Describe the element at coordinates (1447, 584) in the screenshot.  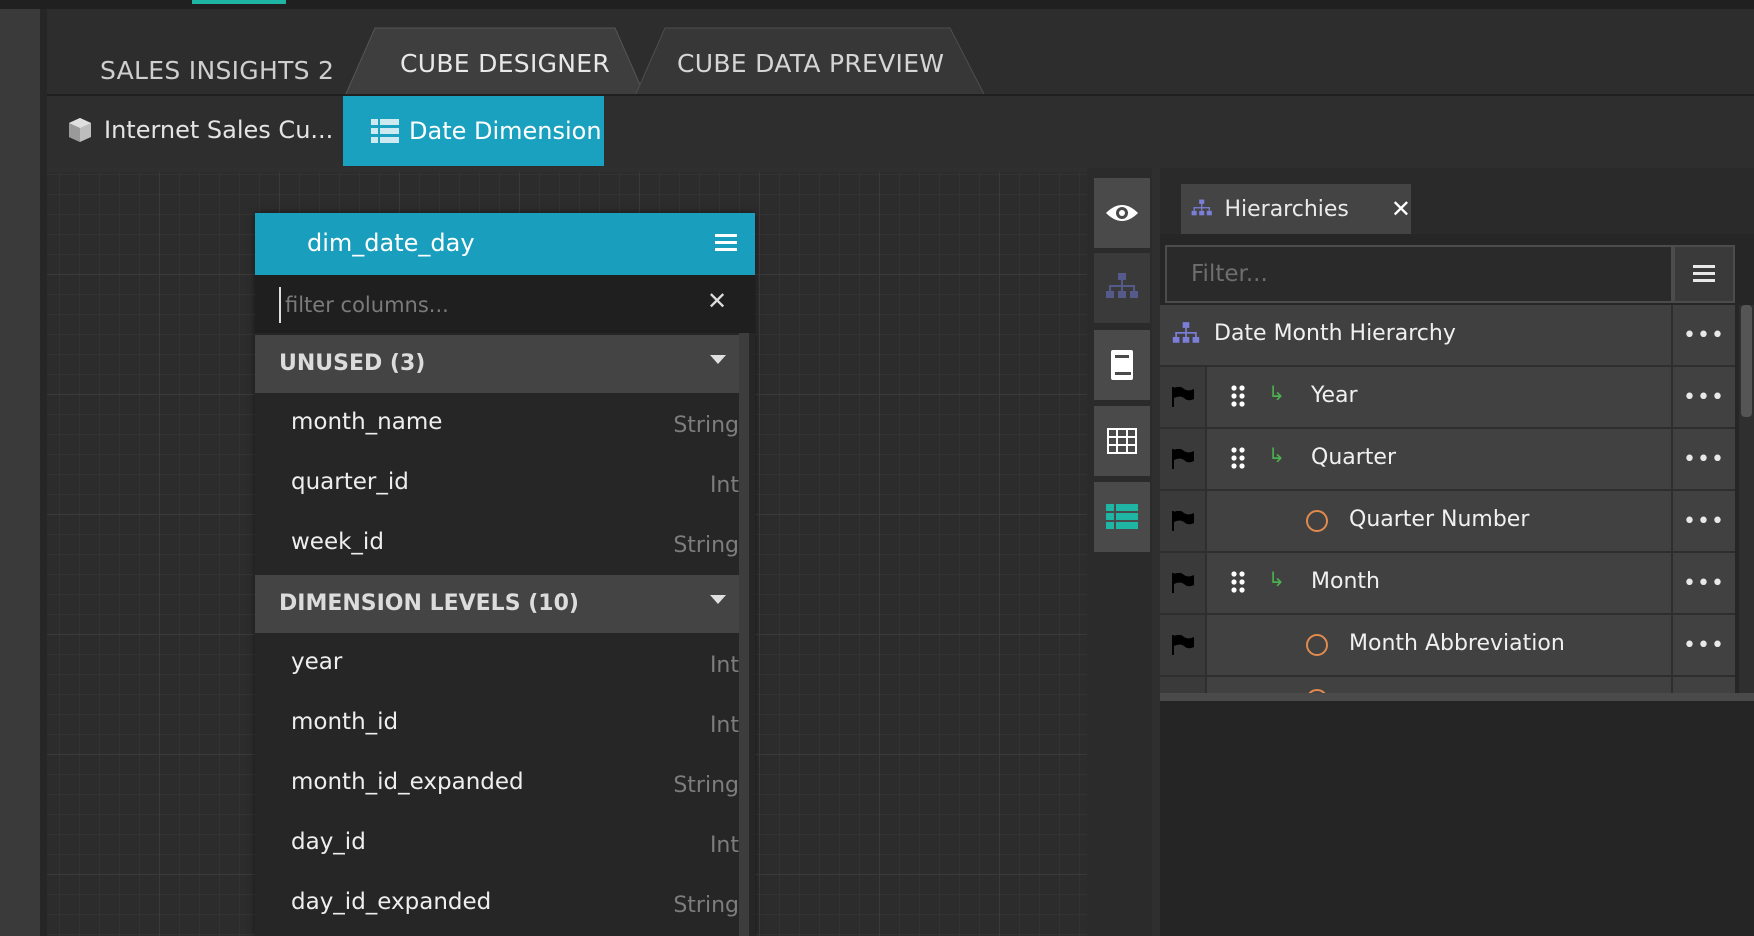
I see `hierarchy-level-row: ↳ Month •••` at that location.